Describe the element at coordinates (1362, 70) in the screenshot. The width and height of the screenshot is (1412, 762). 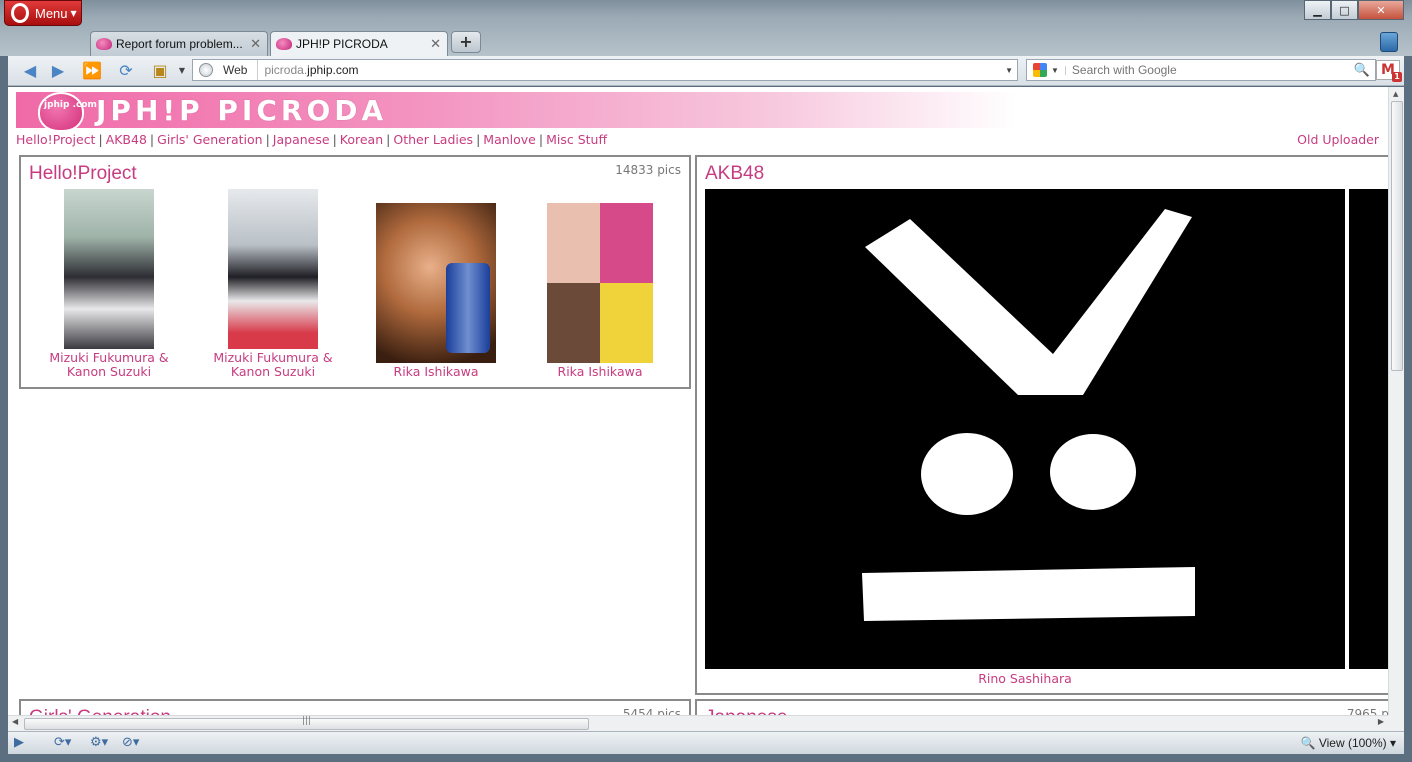
I see `search-icon: 🔍` at that location.